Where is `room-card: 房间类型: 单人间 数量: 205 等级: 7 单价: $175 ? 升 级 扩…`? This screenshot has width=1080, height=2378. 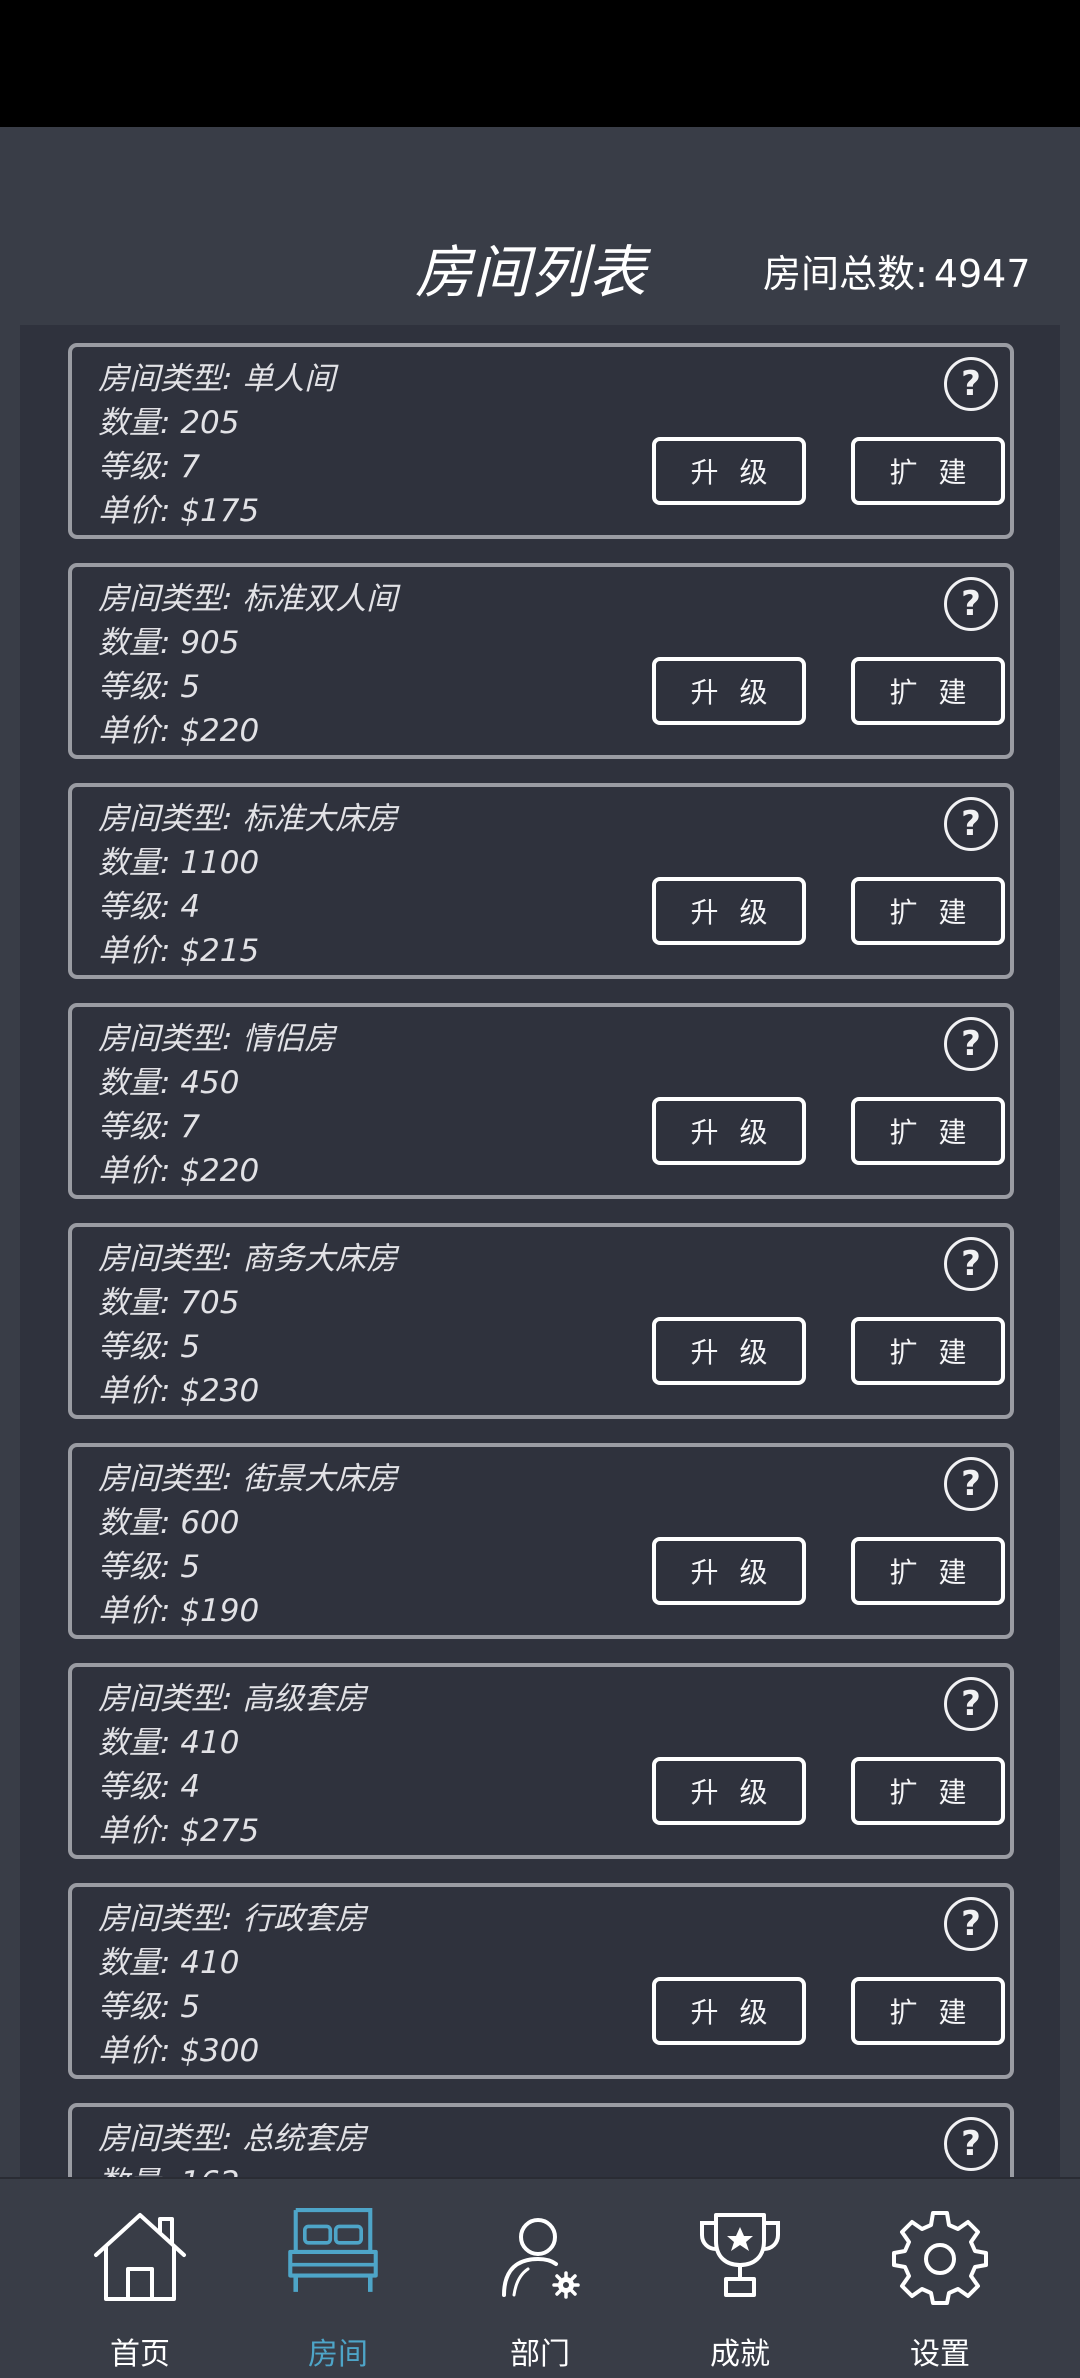
room-card: 房间类型: 单人间 数量: 205 等级: 7 单价: $175 ? 升 级 扩… is located at coordinates (541, 441).